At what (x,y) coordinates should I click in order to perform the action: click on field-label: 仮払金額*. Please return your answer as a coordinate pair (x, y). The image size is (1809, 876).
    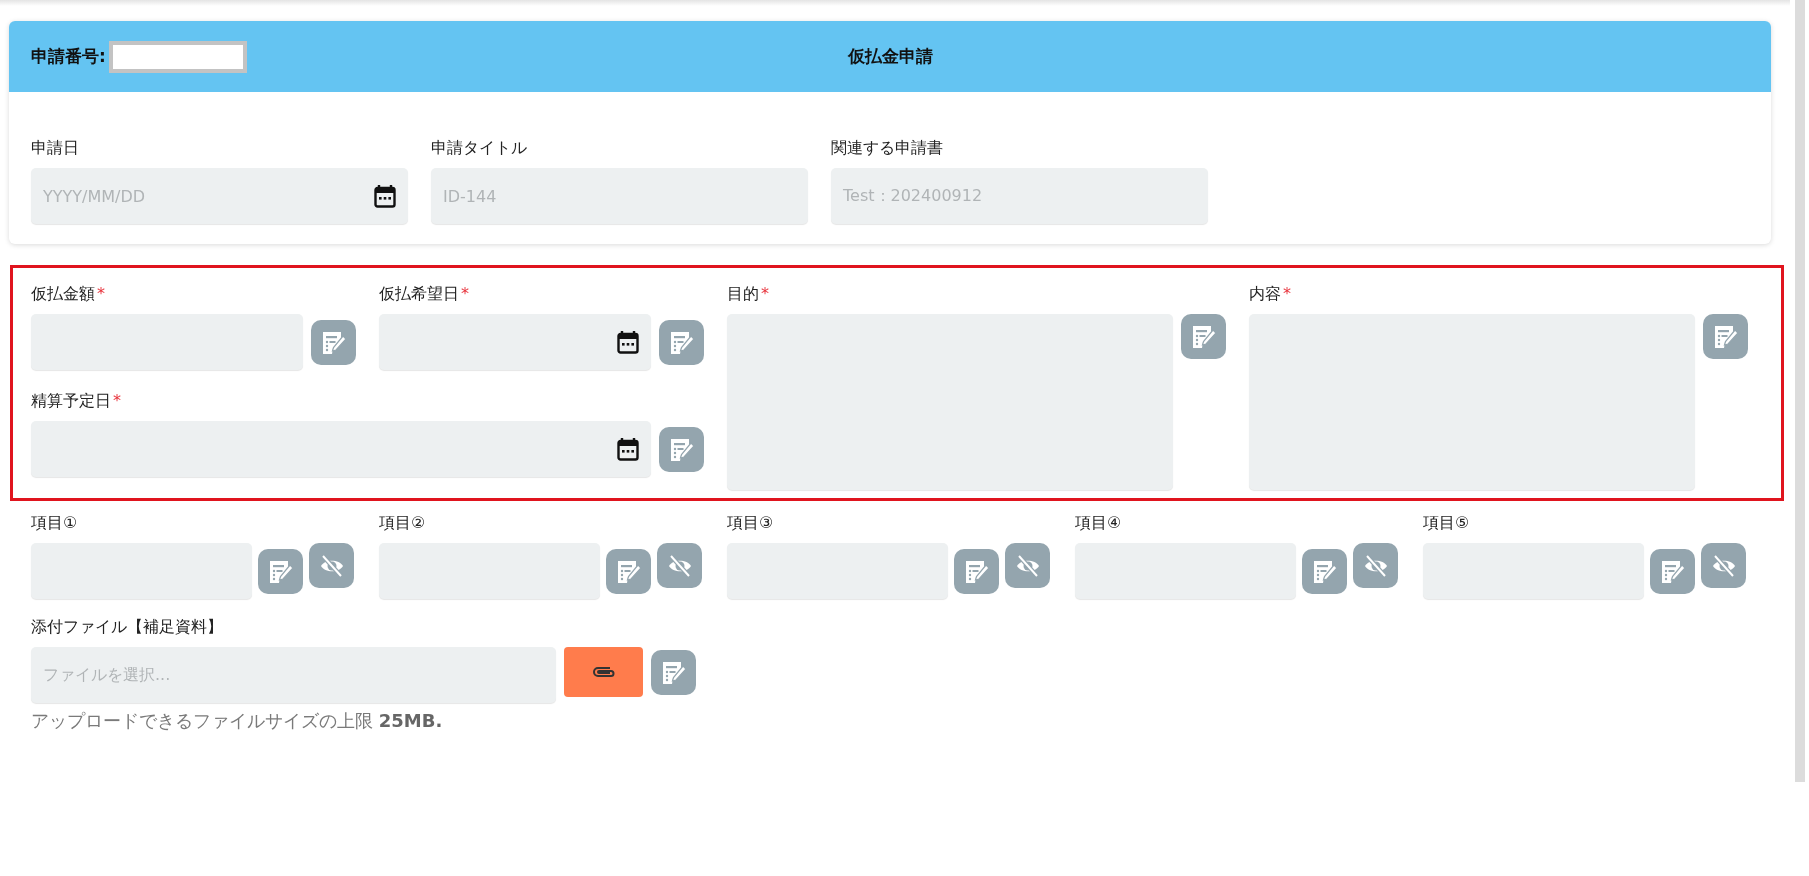
    Looking at the image, I should click on (68, 294).